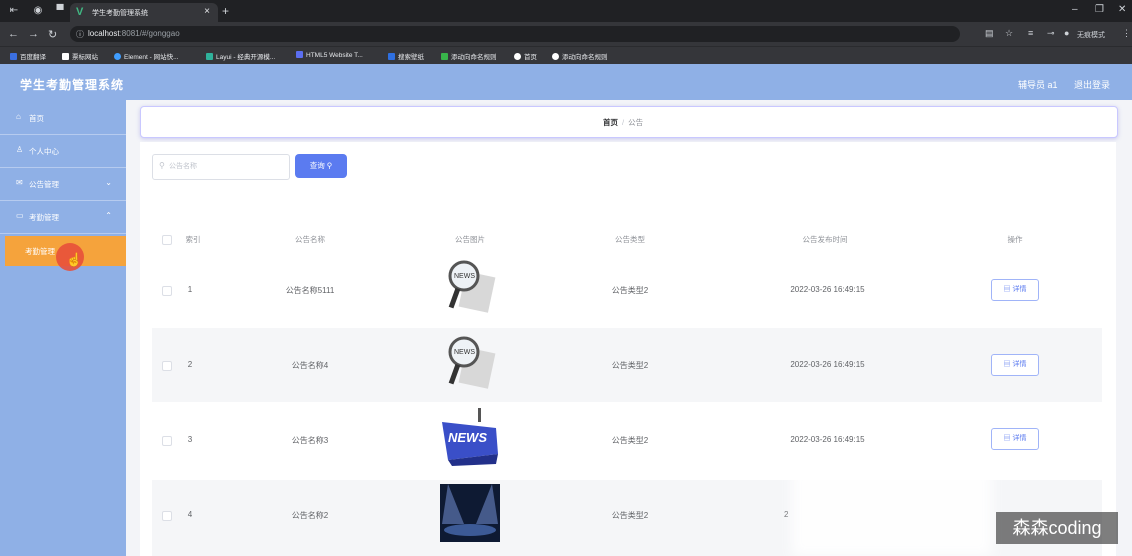 This screenshot has width=1132, height=556. I want to click on home-icon: ⌂, so click(18, 116).